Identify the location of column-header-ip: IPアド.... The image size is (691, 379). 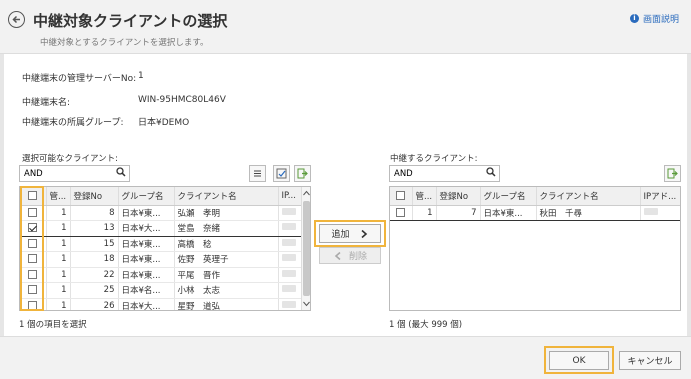
(660, 196).